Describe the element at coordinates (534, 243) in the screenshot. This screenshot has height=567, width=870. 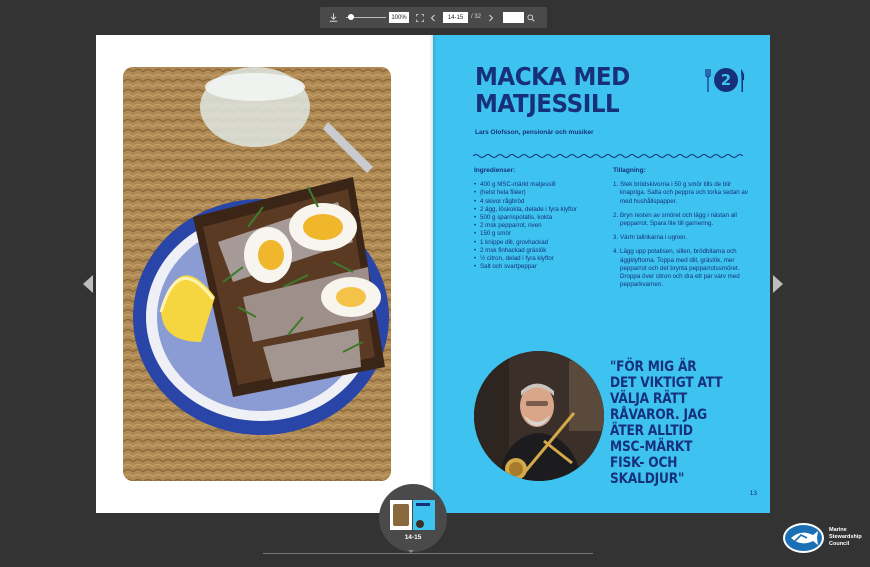
I see `ingredient-item: 1 knippe dill, grovhackad` at that location.